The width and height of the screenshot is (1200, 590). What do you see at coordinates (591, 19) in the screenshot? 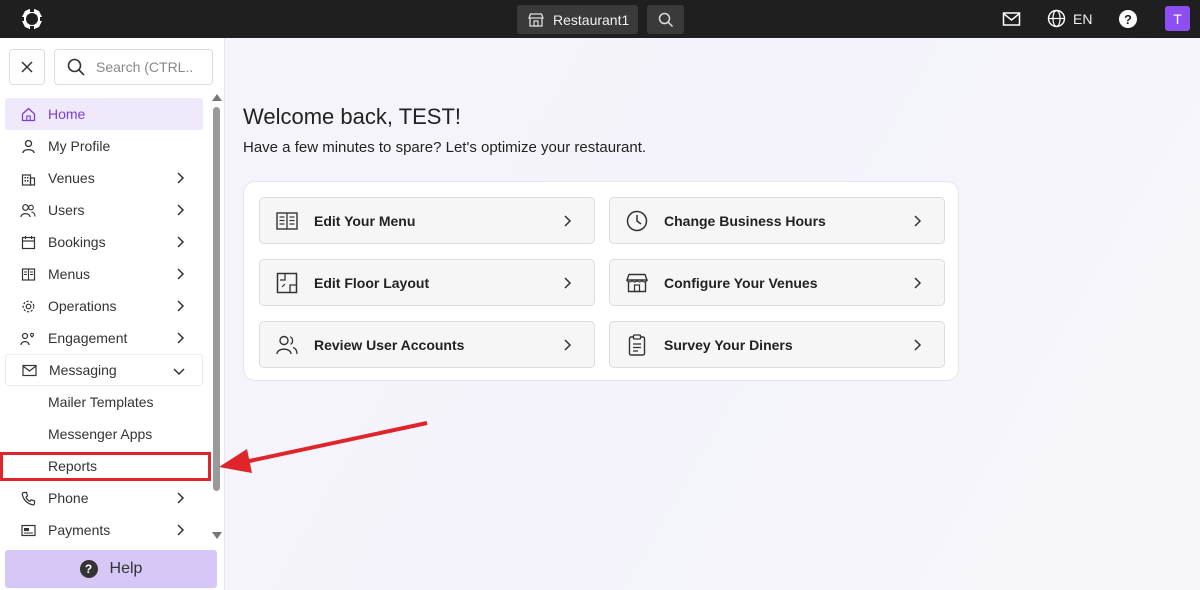
I see `venue-name: Restaurant1` at bounding box center [591, 19].